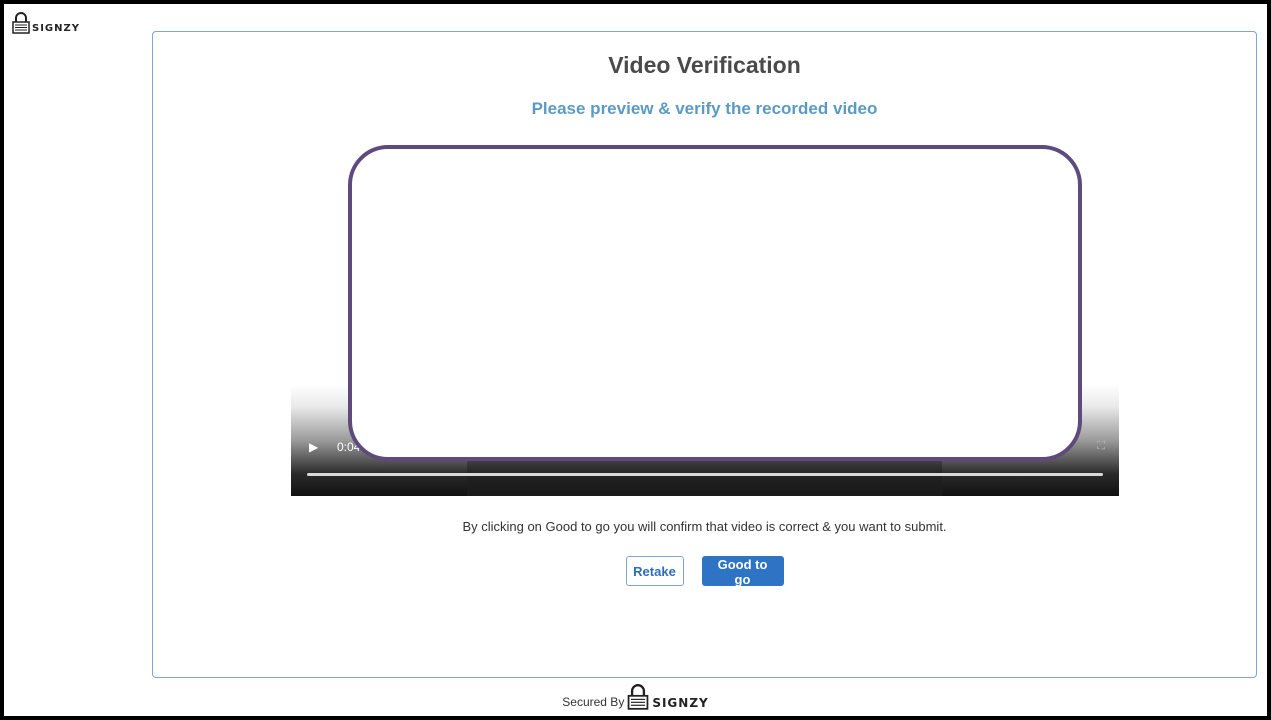 This screenshot has width=1271, height=720. I want to click on footer: Secured By SIGNZY, so click(635, 697).